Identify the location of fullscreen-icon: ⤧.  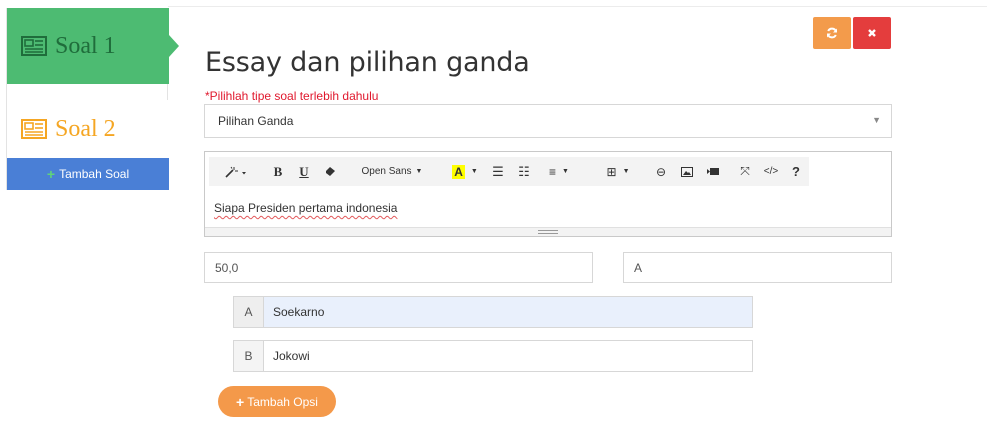
(745, 171).